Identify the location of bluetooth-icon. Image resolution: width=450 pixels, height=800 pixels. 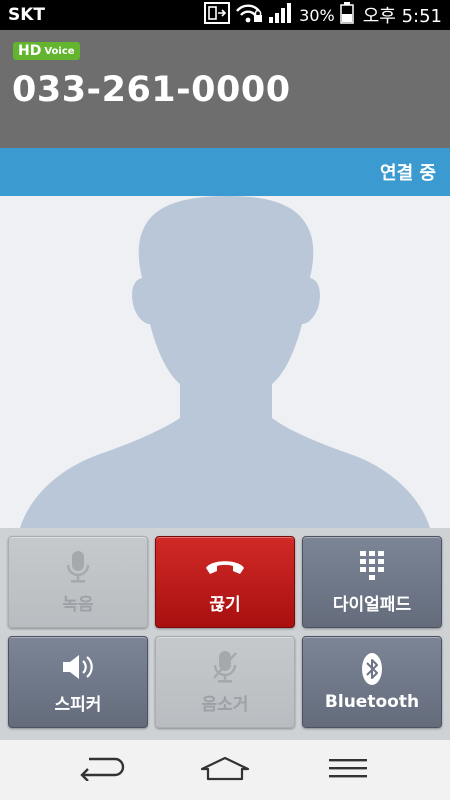
(372, 669).